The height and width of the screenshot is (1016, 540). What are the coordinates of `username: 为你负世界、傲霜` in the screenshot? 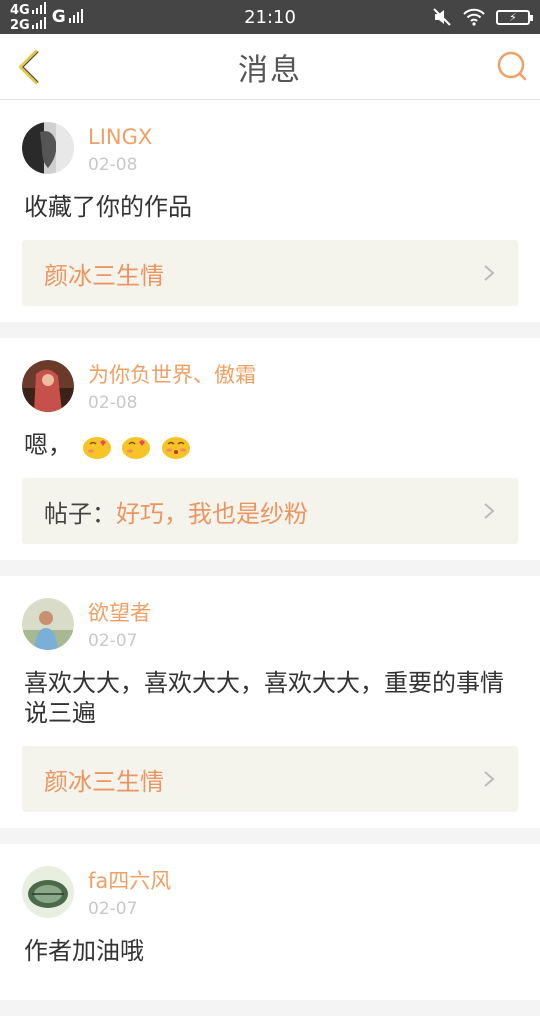 It's located at (172, 375).